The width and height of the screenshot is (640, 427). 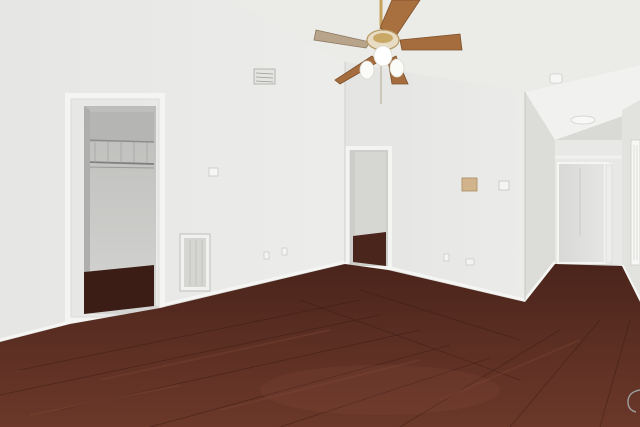 I want to click on ceiling-light-fixture, so click(x=583, y=120).